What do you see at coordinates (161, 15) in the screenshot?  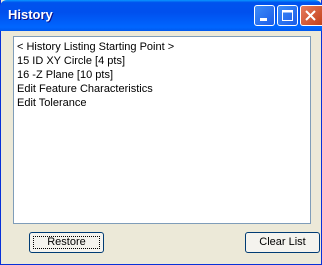 I see `title-bar: History` at bounding box center [161, 15].